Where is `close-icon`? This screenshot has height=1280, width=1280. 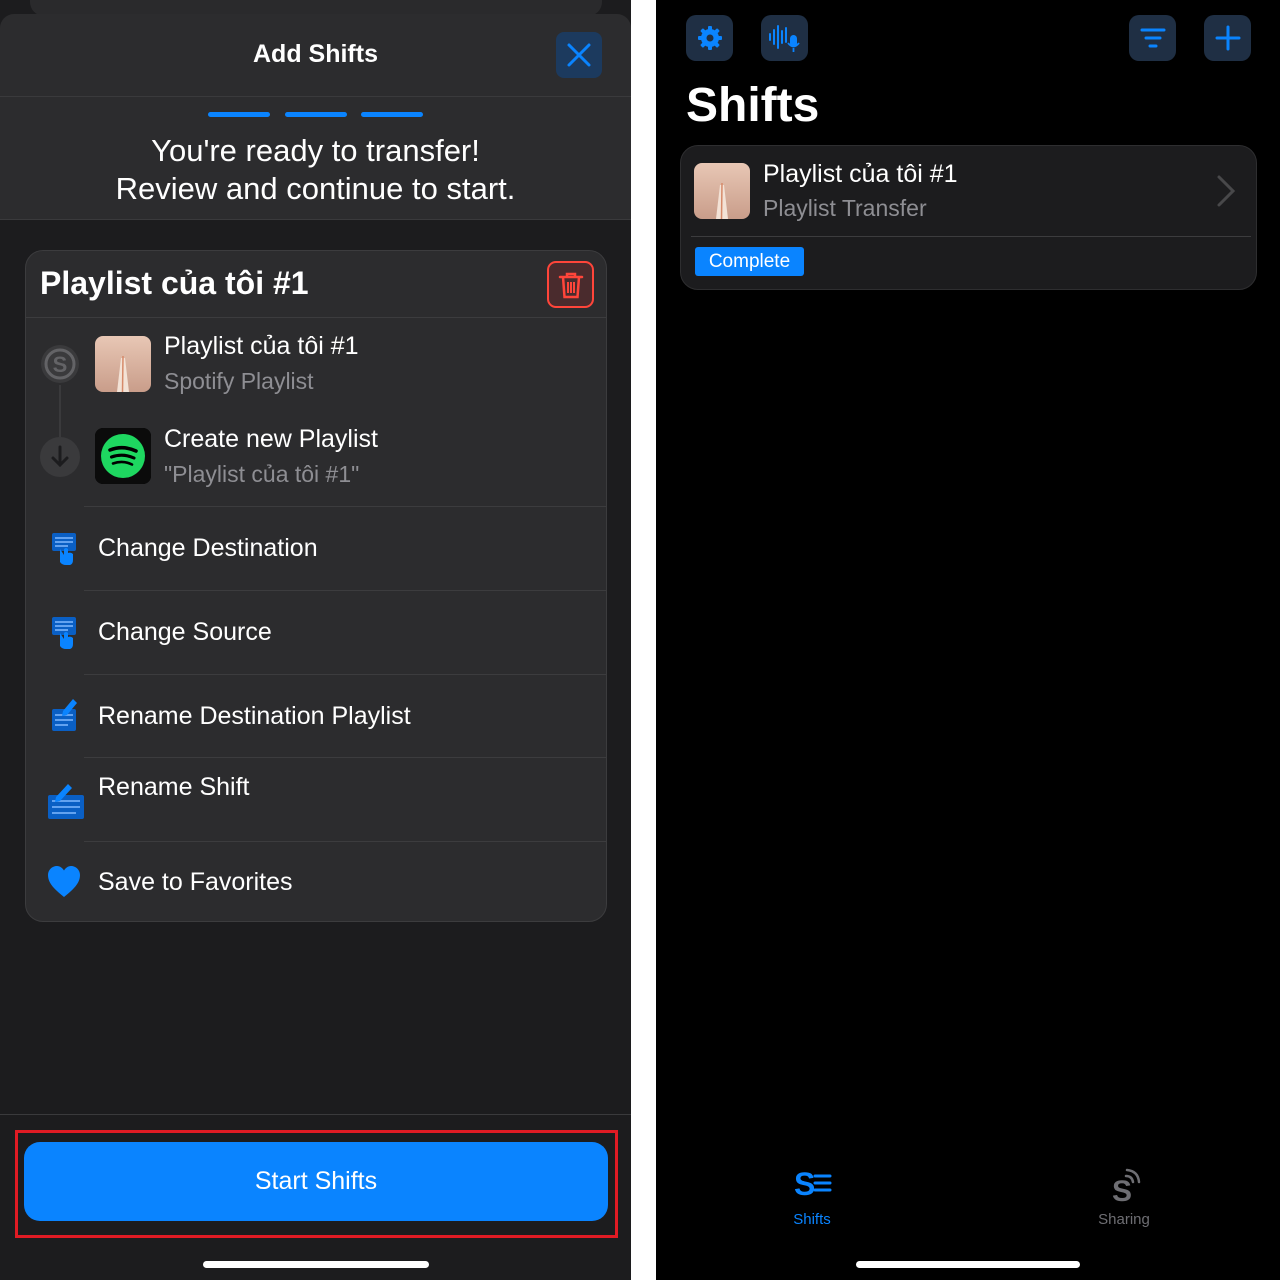
close-icon is located at coordinates (579, 55).